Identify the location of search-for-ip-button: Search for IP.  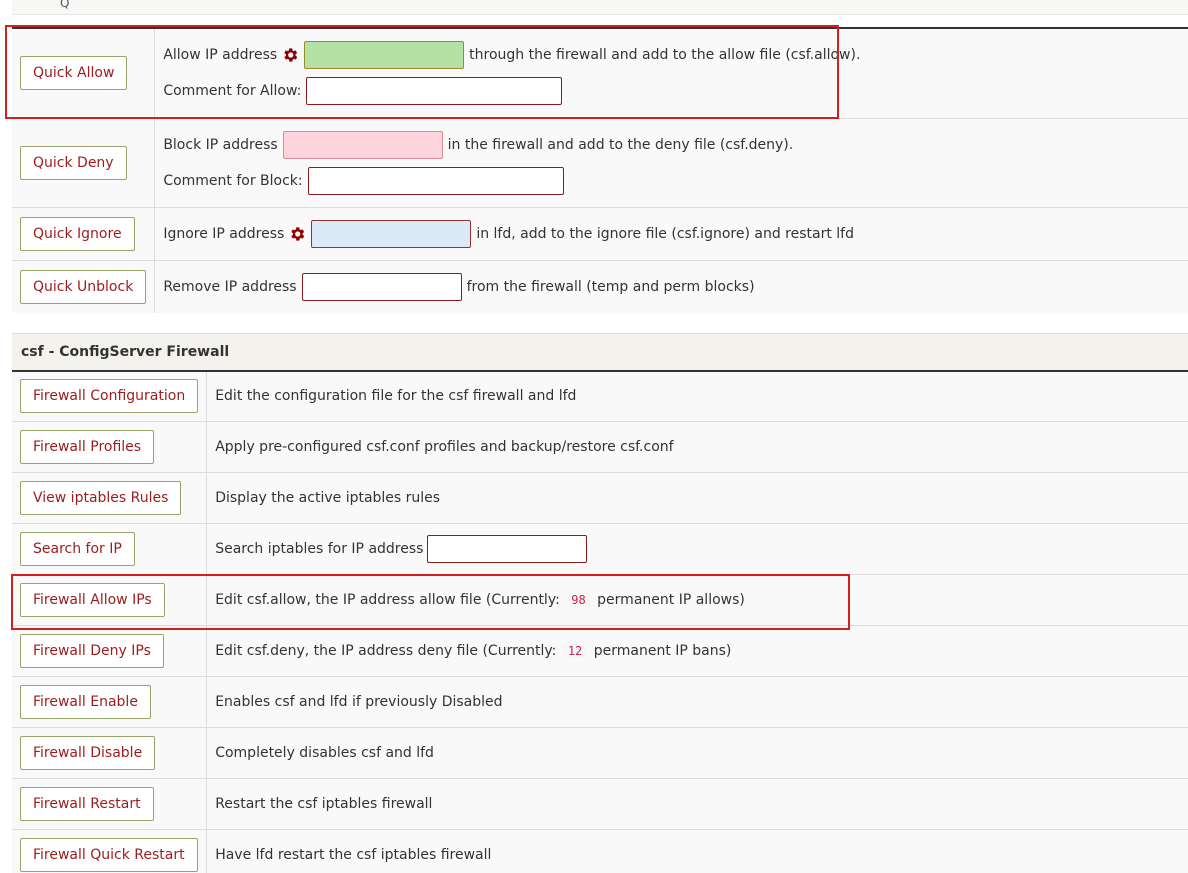
(77, 549).